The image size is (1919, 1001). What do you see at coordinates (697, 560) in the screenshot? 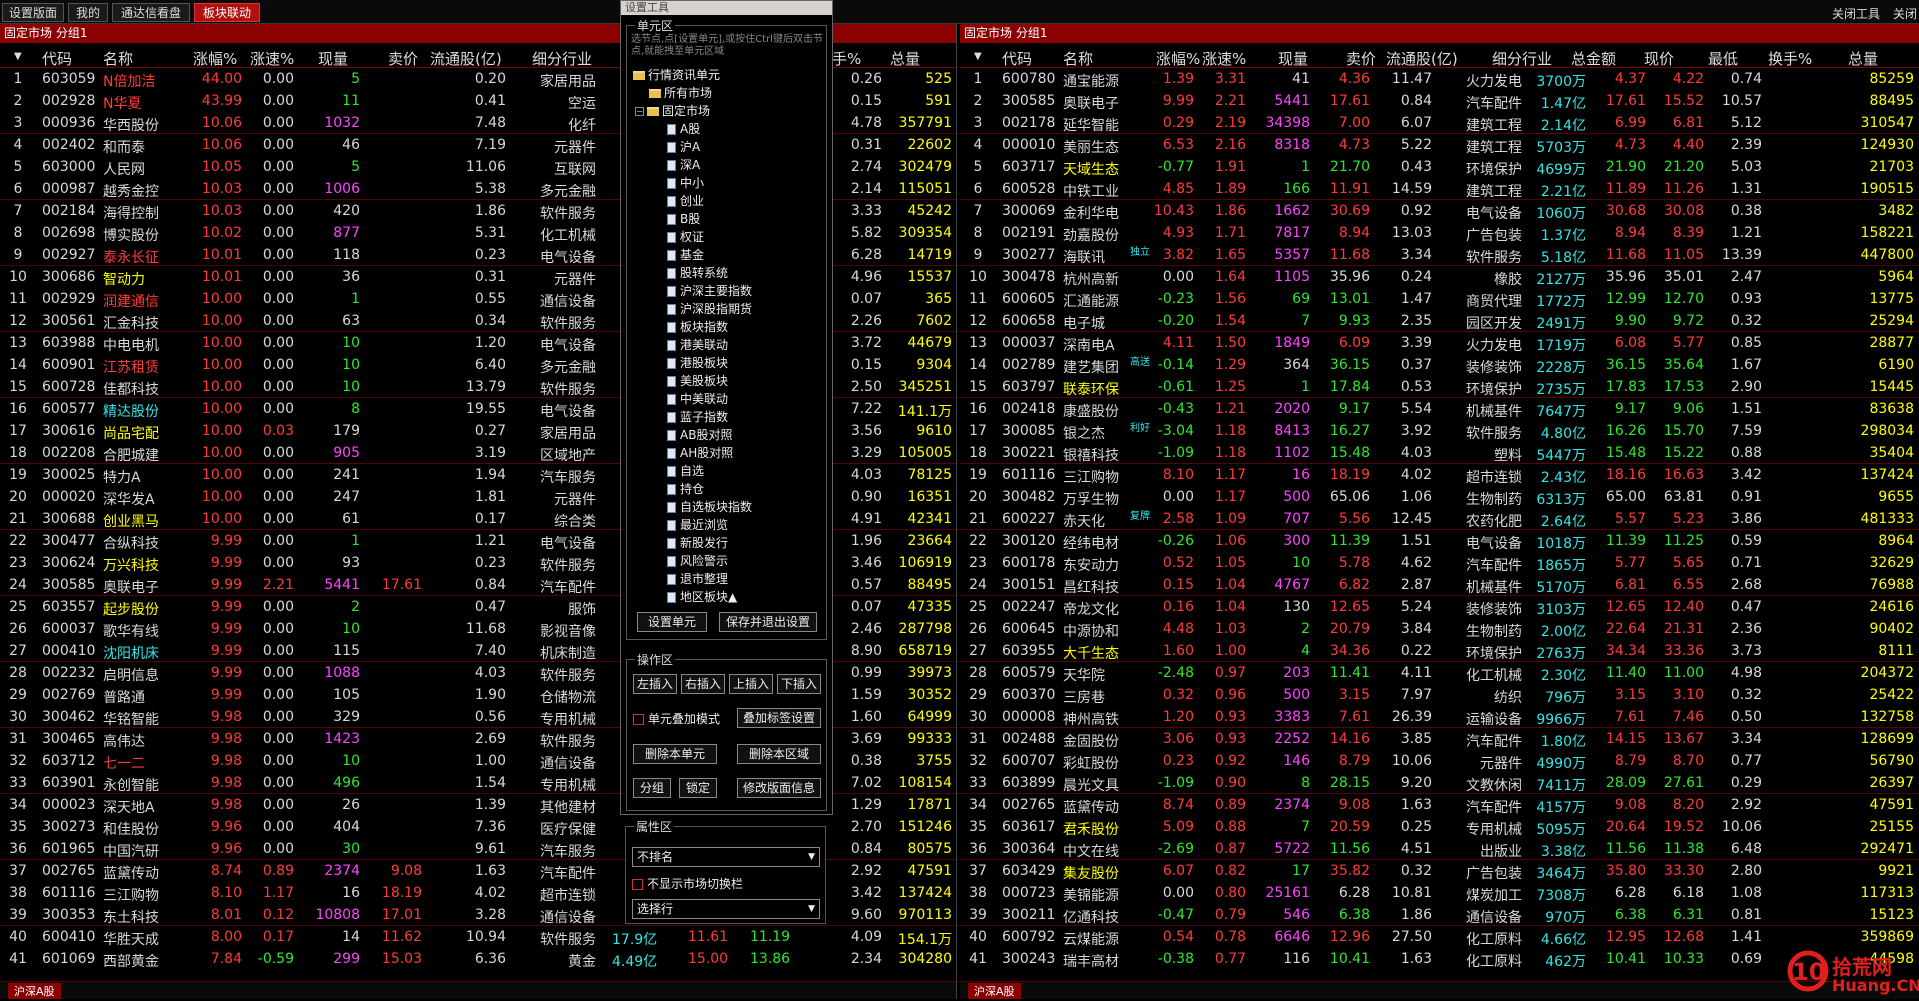
I see `tree-node-market: 风险警示` at bounding box center [697, 560].